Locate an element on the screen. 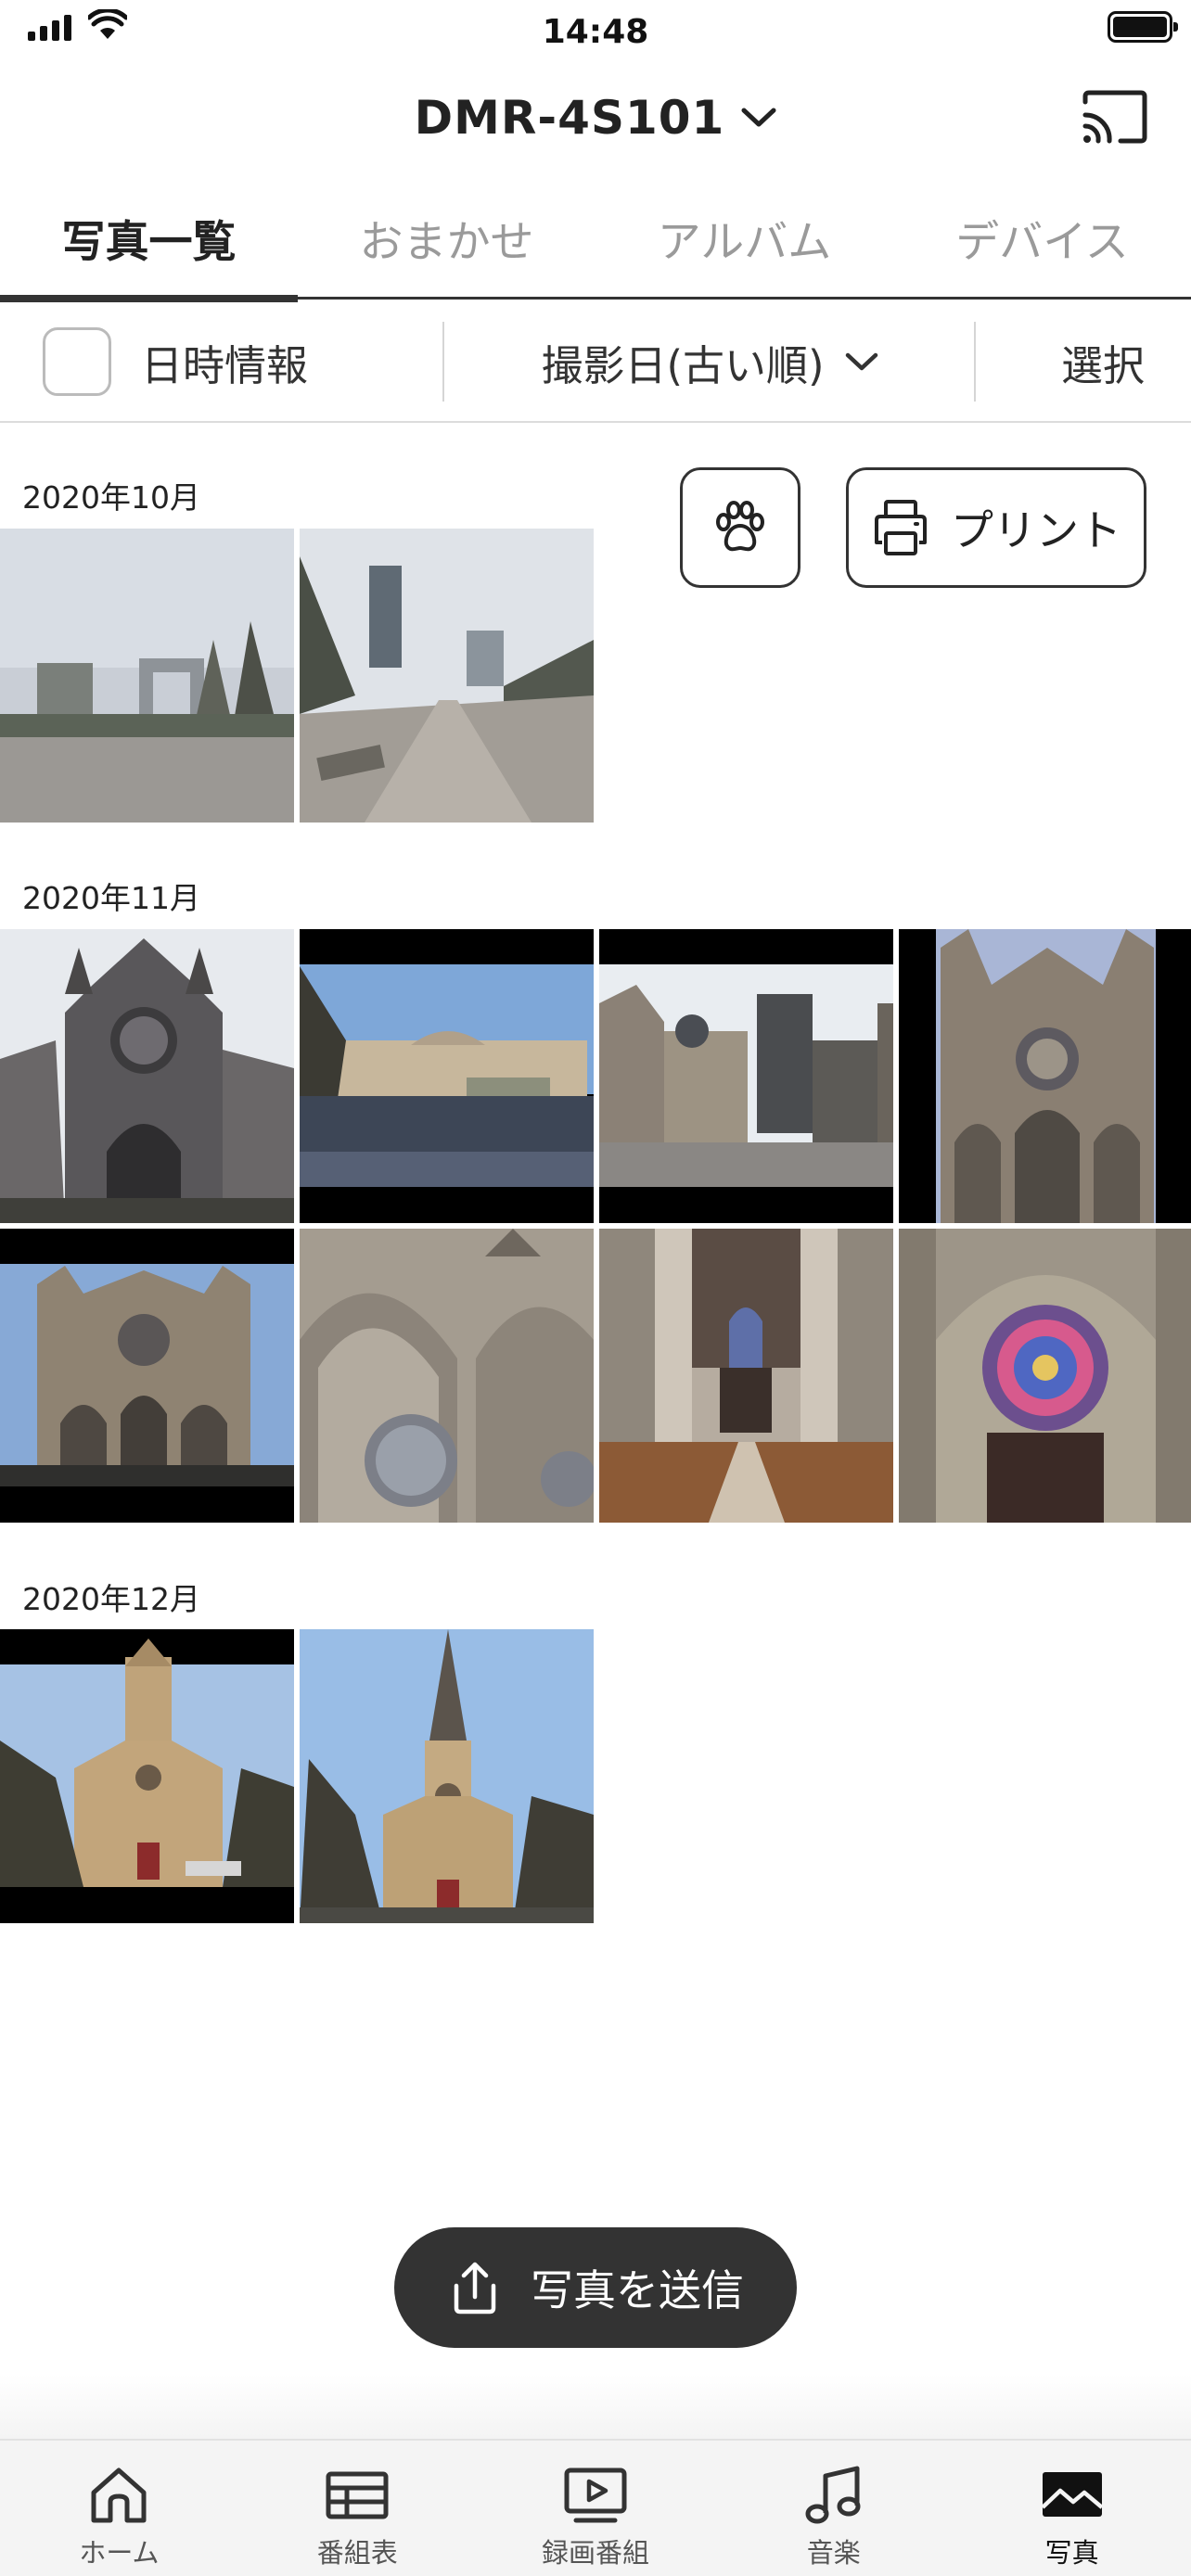 The width and height of the screenshot is (1191, 2576). tab-bar: 写真一覧 おまかせ アルバム デバイス is located at coordinates (595, 239).